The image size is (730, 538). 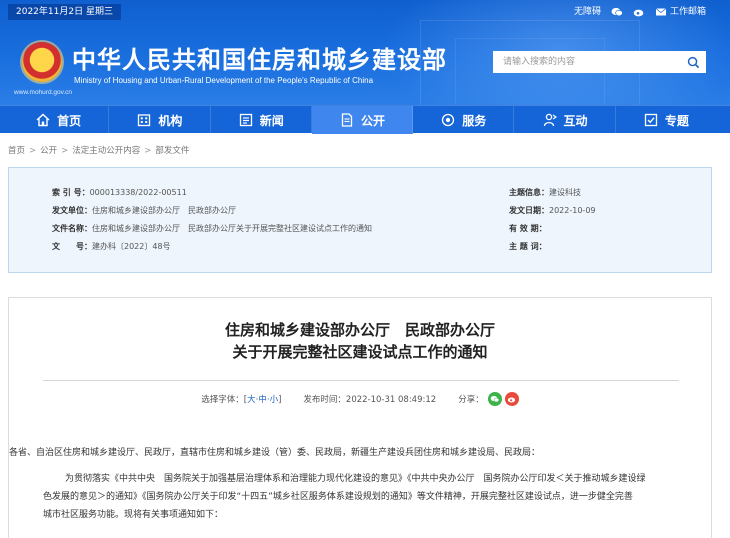 What do you see at coordinates (359, 330) in the screenshot?
I see `article-title-line1: 住房和城乡建设部办公厅 民政部办公厅` at bounding box center [359, 330].